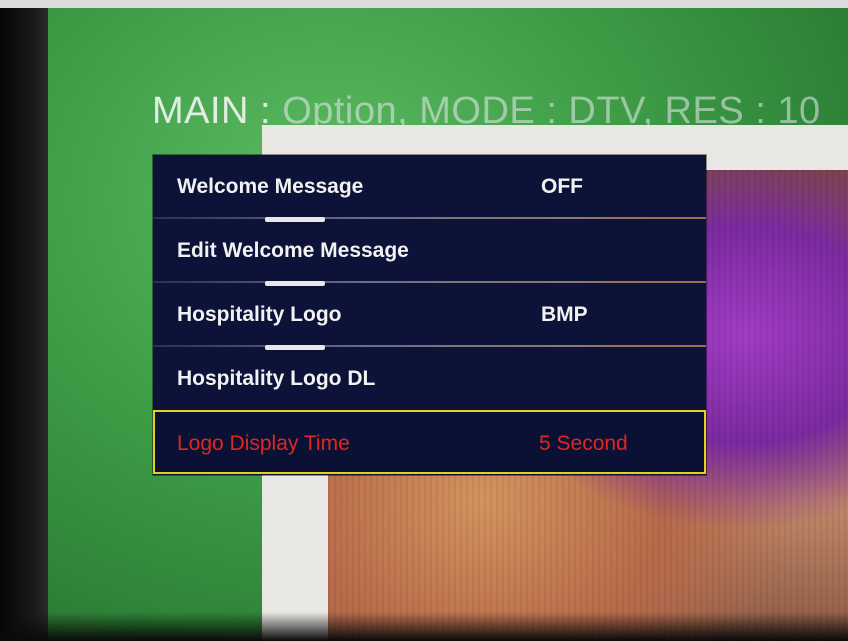 Image resolution: width=848 pixels, height=641 pixels. What do you see at coordinates (424, 4) in the screenshot?
I see `tv-top-edge` at bounding box center [424, 4].